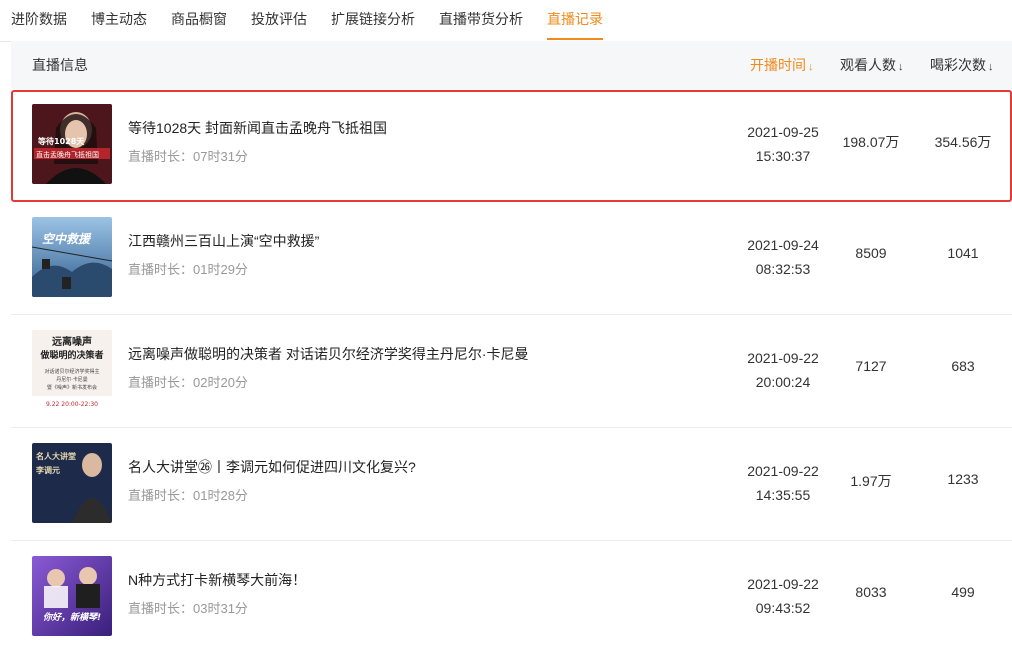 The image size is (1012, 650). What do you see at coordinates (188, 608) in the screenshot?
I see `live-duration: 直播时长：03时31分` at bounding box center [188, 608].